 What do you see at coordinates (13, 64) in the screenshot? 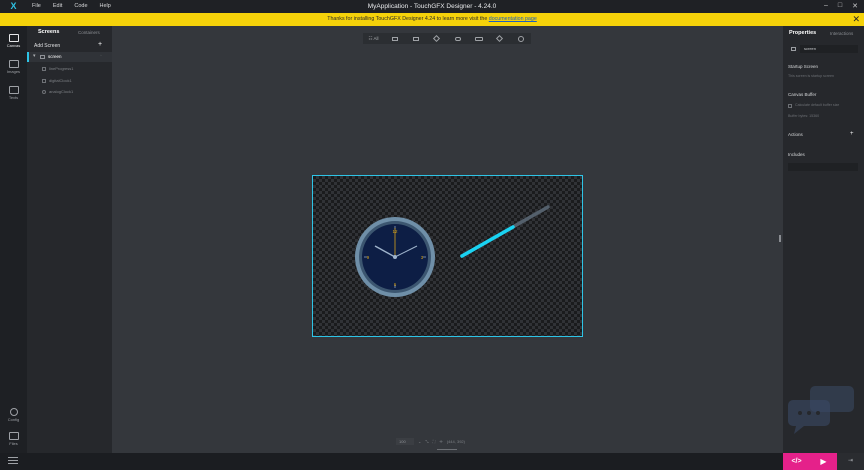
I see `images-icon` at bounding box center [13, 64].